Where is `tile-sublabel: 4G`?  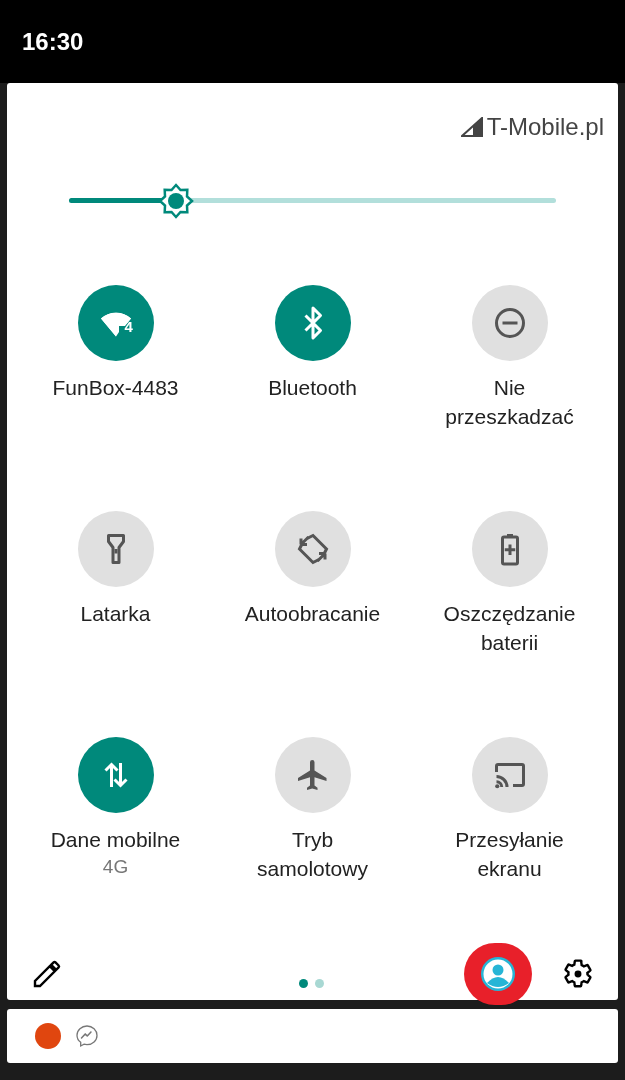
tile-sublabel: 4G is located at coordinates (115, 867).